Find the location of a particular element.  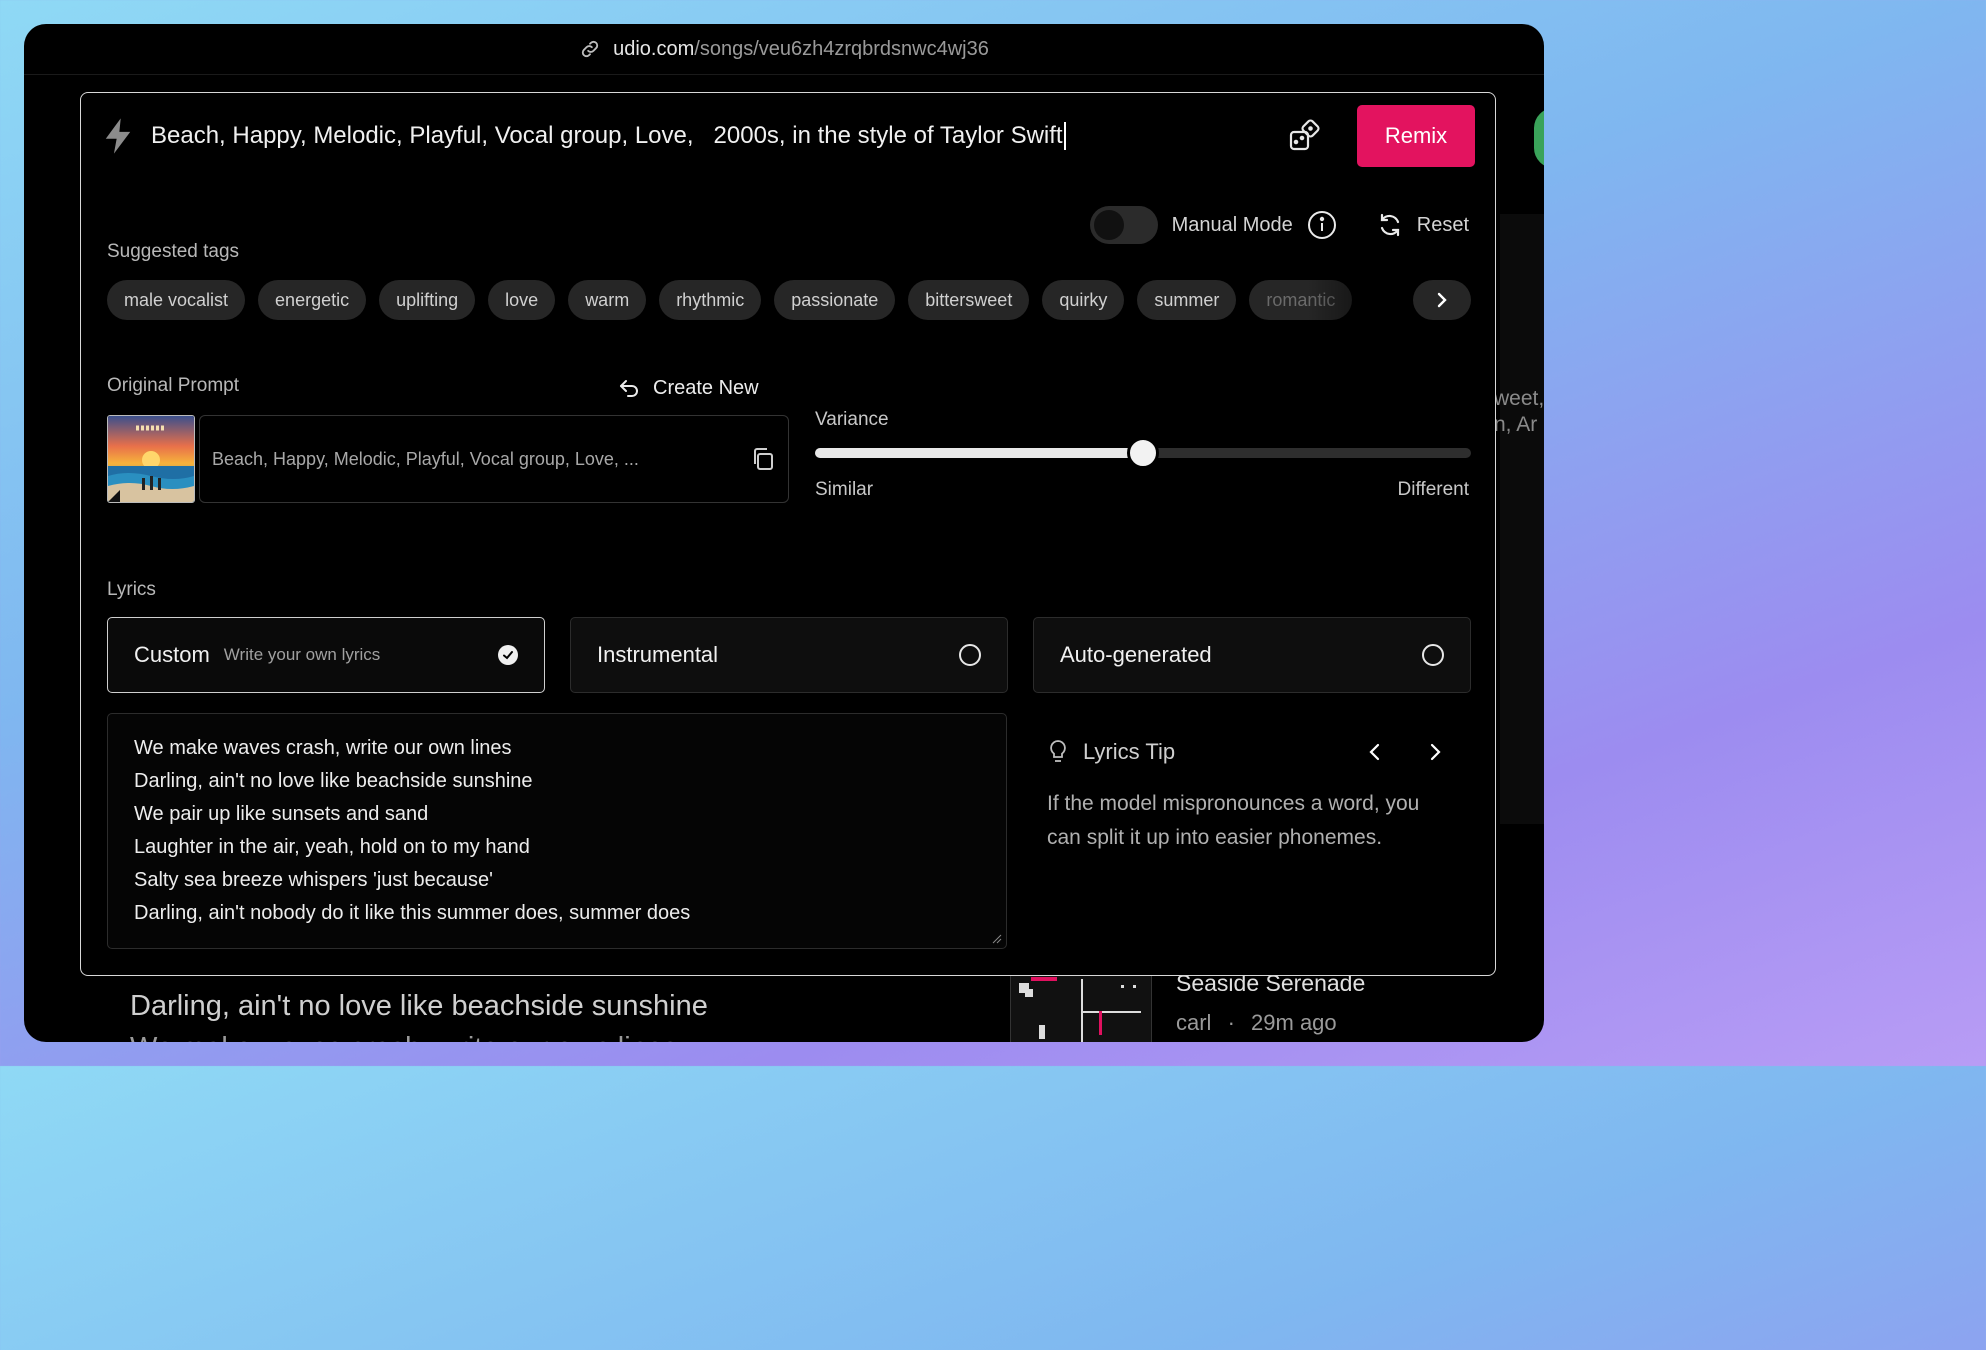

manual-mode-label: Manual Mode is located at coordinates (1232, 224).